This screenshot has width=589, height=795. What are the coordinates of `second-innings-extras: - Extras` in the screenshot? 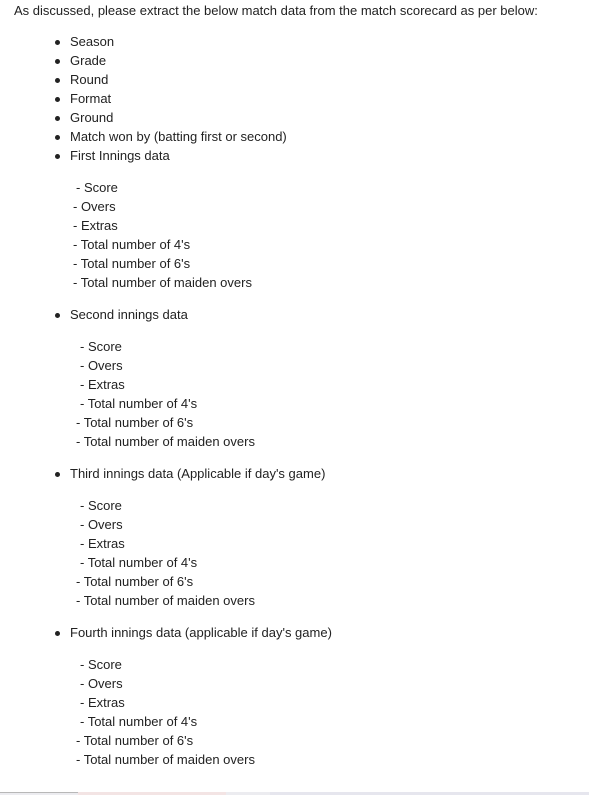 It's located at (102, 384).